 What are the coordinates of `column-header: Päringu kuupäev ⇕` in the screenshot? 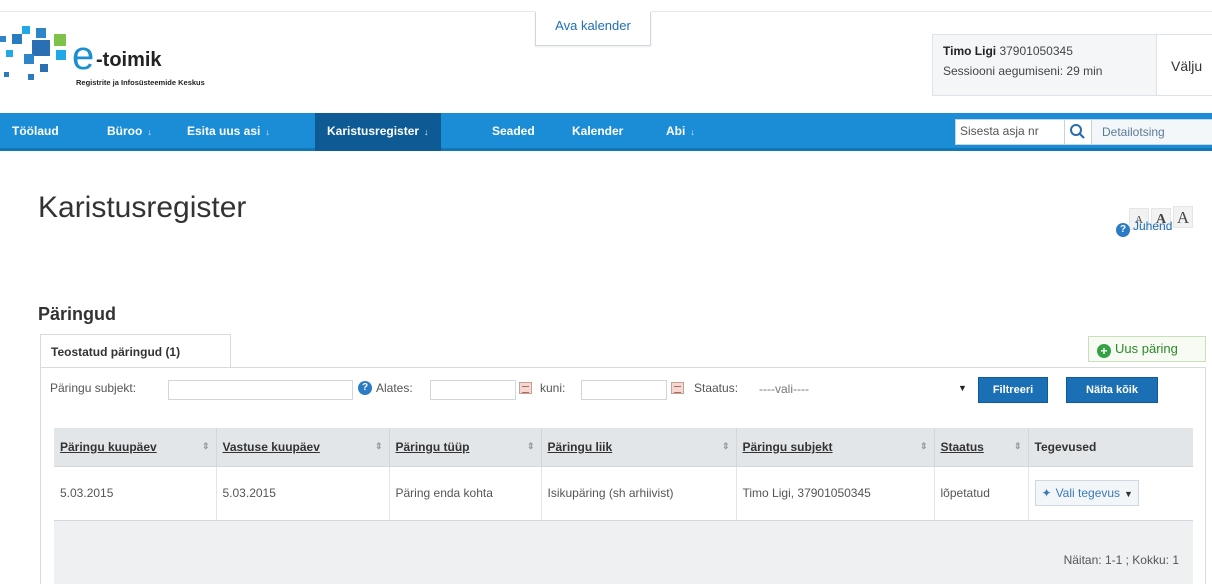 It's located at (135, 447).